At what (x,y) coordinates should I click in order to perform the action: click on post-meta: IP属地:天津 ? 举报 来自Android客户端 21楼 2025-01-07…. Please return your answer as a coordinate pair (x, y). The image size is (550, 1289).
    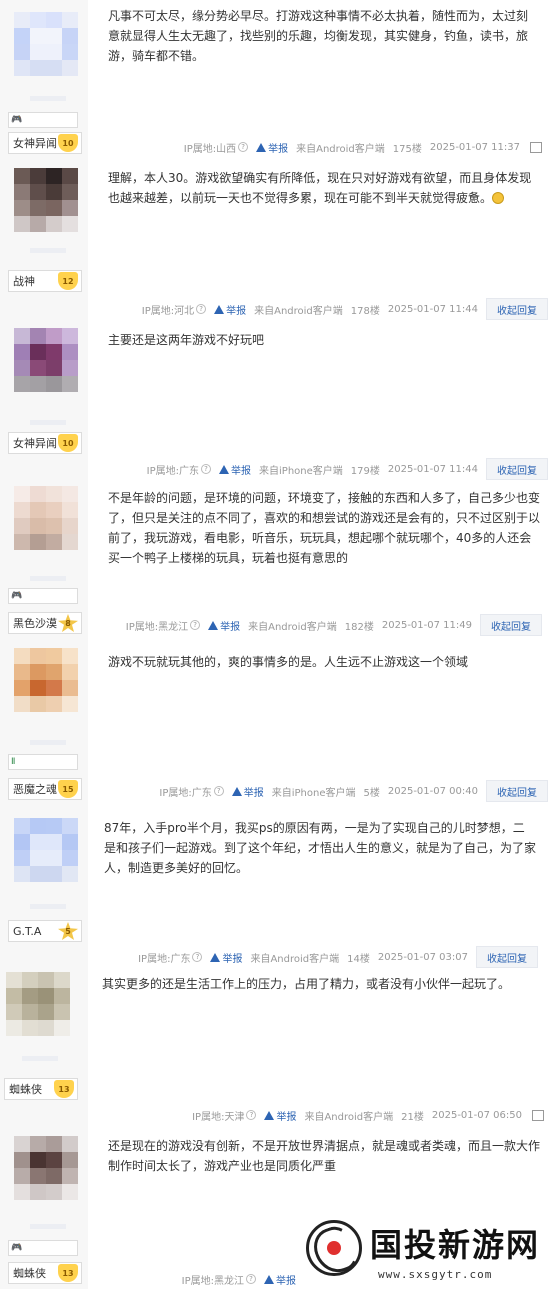
    Looking at the image, I should click on (368, 1115).